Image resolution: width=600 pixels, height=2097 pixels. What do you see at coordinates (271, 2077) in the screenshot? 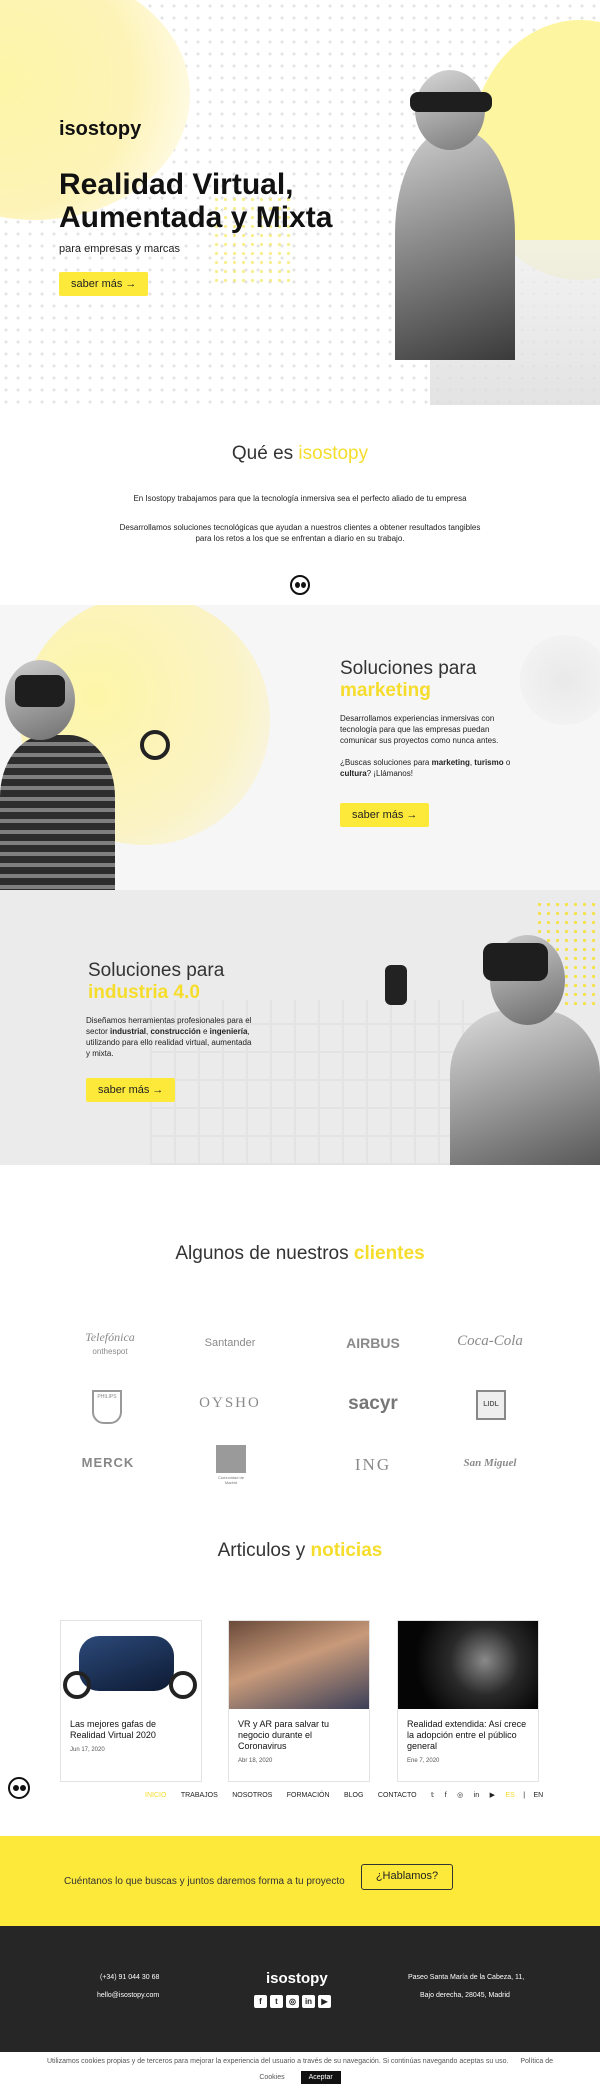
I see `cookie-policy-link-2: Cookies` at bounding box center [271, 2077].